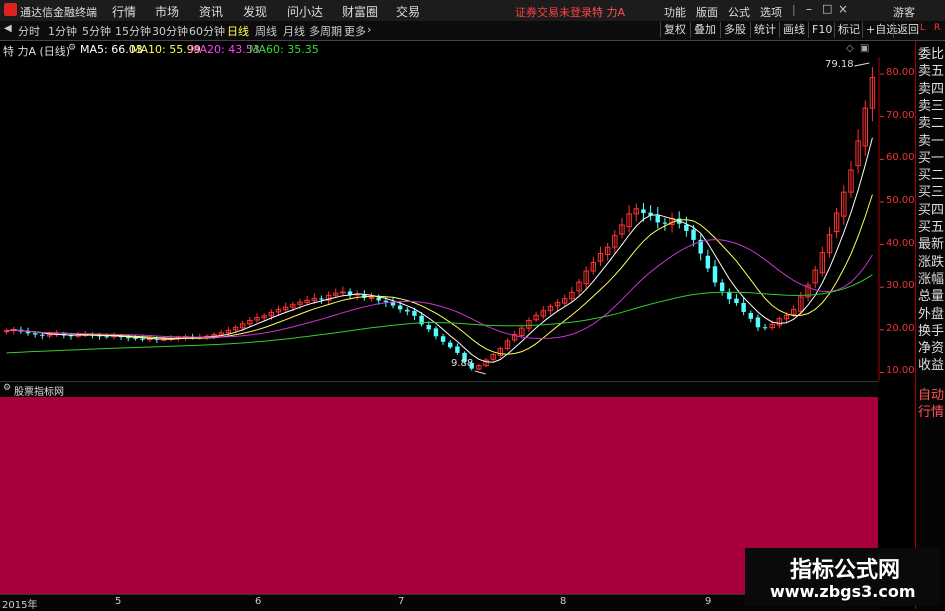 This screenshot has height=611, width=945. What do you see at coordinates (7, 388) in the screenshot?
I see `indicator-gear-icon: ⚙` at bounding box center [7, 388].